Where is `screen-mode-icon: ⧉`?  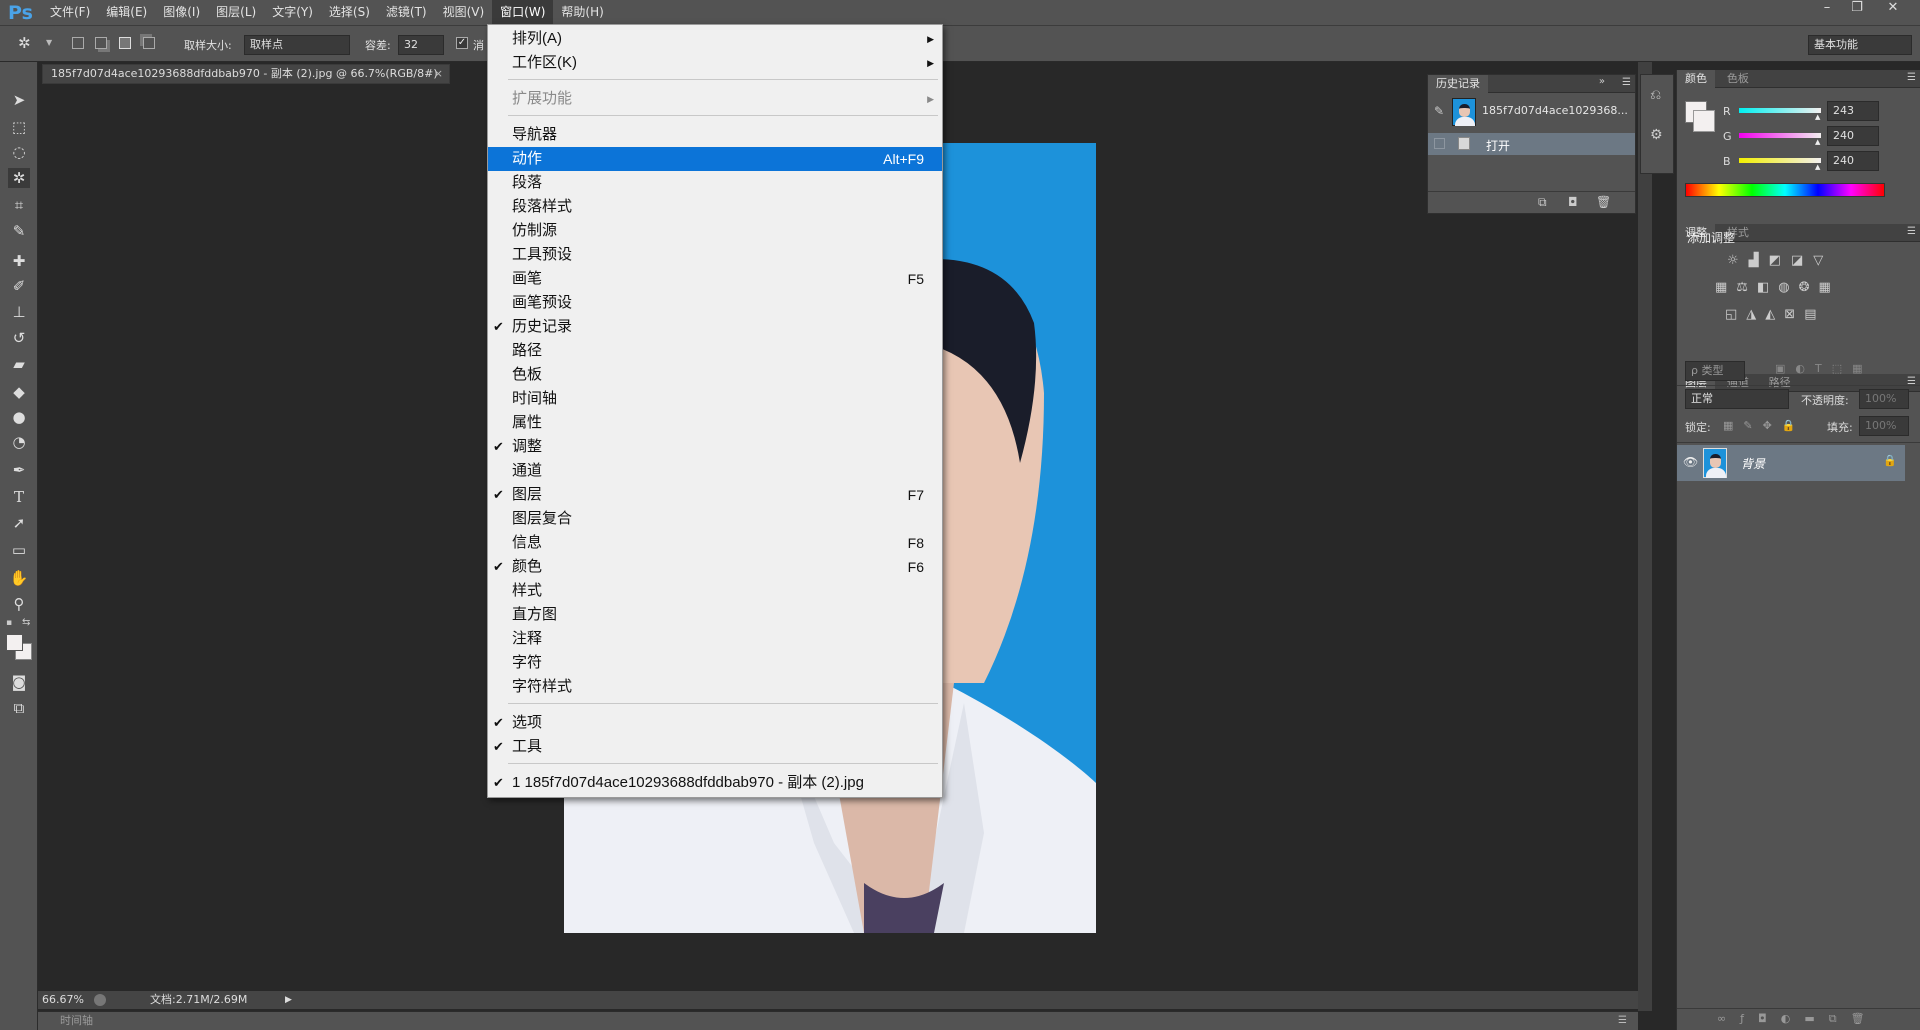 screen-mode-icon: ⧉ is located at coordinates (19, 708).